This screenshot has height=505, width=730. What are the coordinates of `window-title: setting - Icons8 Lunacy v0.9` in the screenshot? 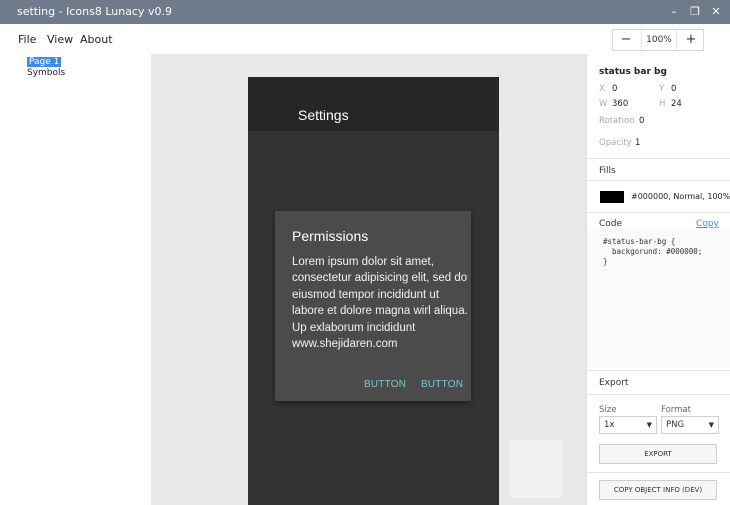 It's located at (94, 11).